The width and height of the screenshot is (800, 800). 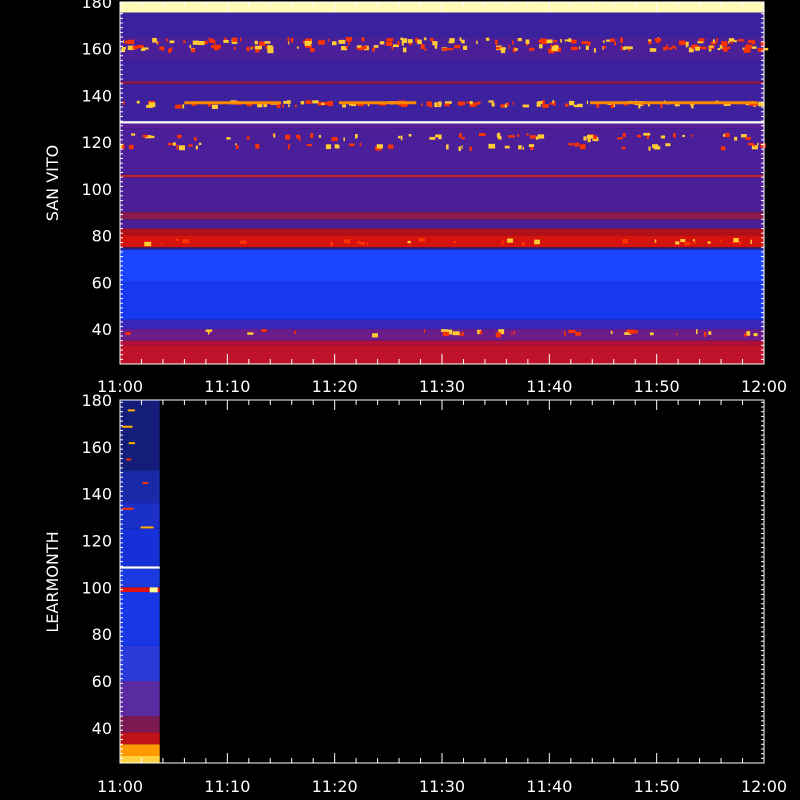 What do you see at coordinates (96, 49) in the screenshot?
I see `y-tick-label: 160` at bounding box center [96, 49].